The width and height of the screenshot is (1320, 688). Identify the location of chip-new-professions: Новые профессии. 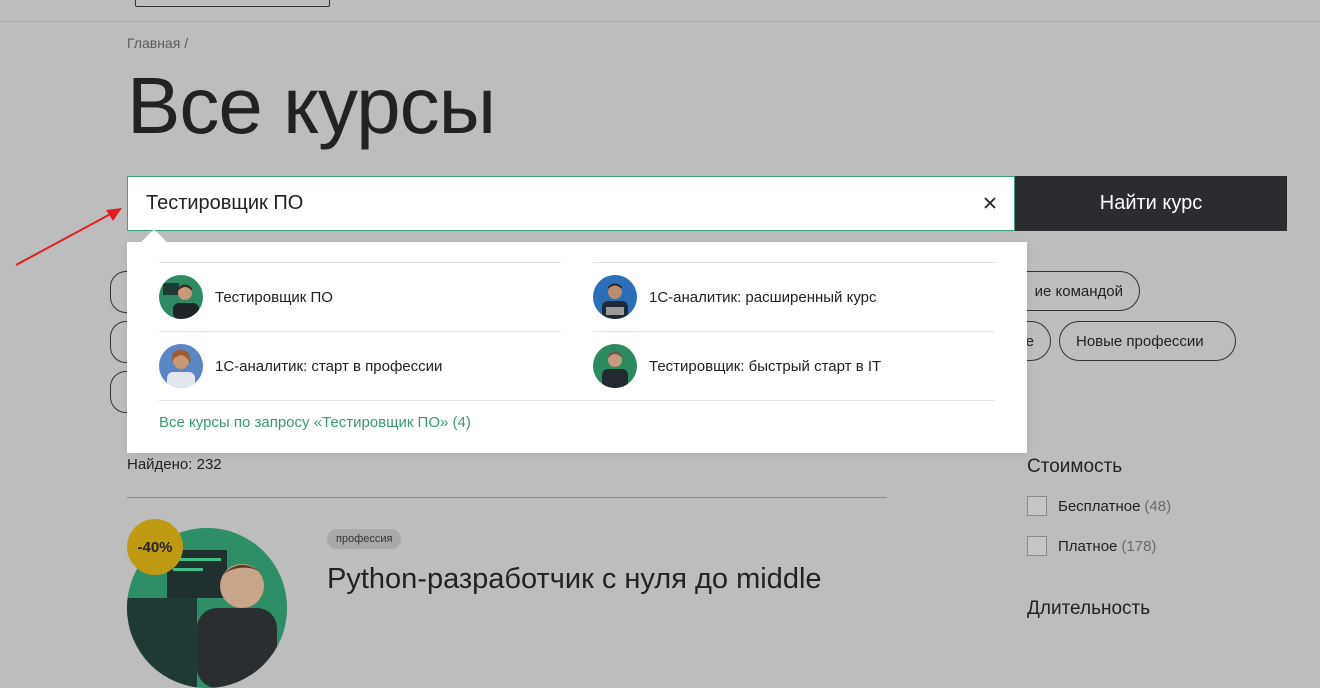
(1147, 341).